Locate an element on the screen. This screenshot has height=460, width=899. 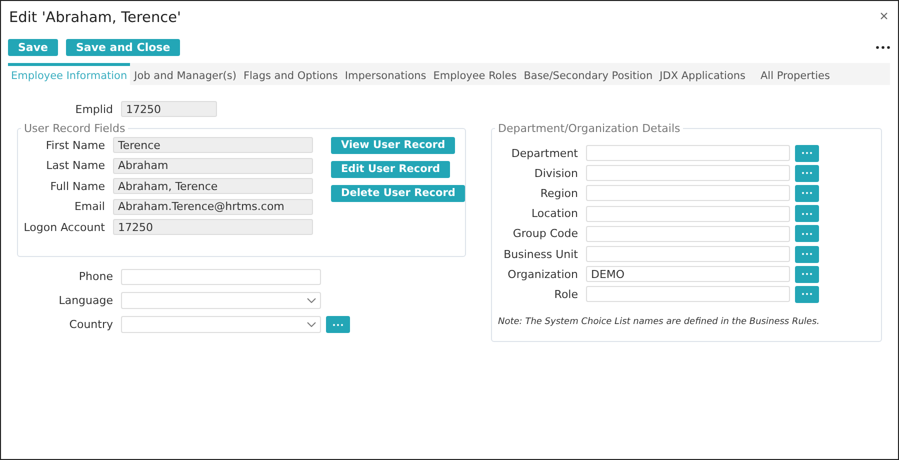
close-icon is located at coordinates (884, 16).